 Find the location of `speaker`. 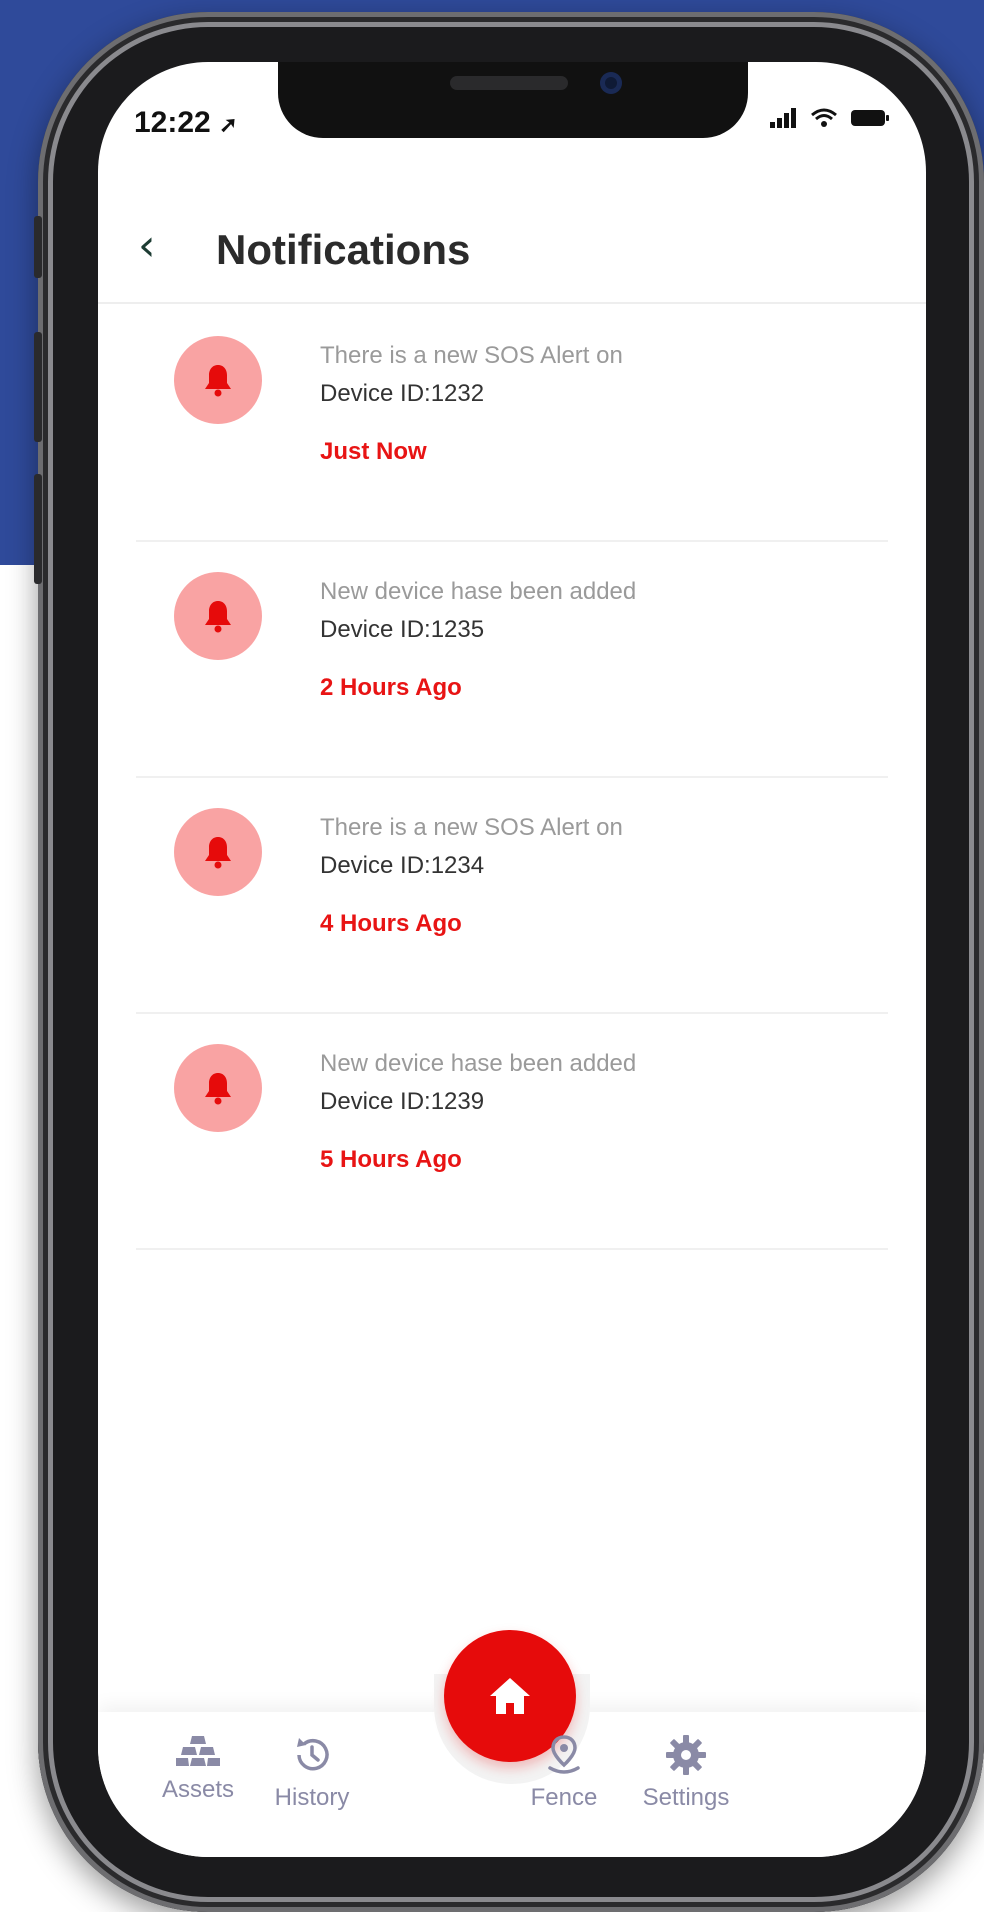

speaker is located at coordinates (509, 83).